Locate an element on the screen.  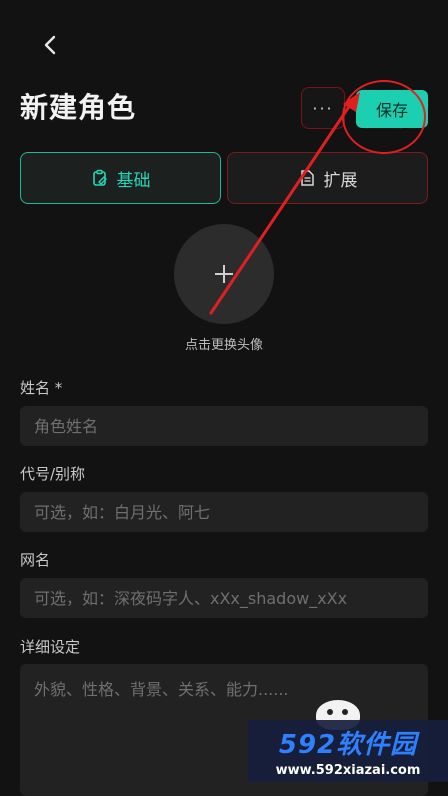
details-label: 详细设定 is located at coordinates (50, 647).